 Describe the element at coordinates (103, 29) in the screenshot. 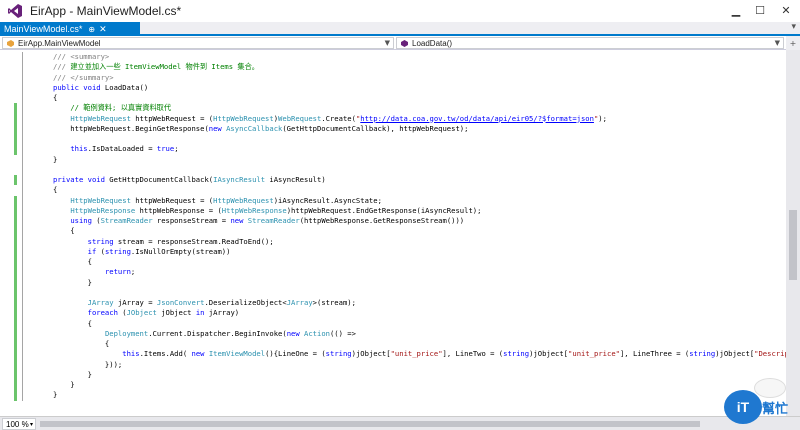

I see `close-tab-icon: ✕` at that location.